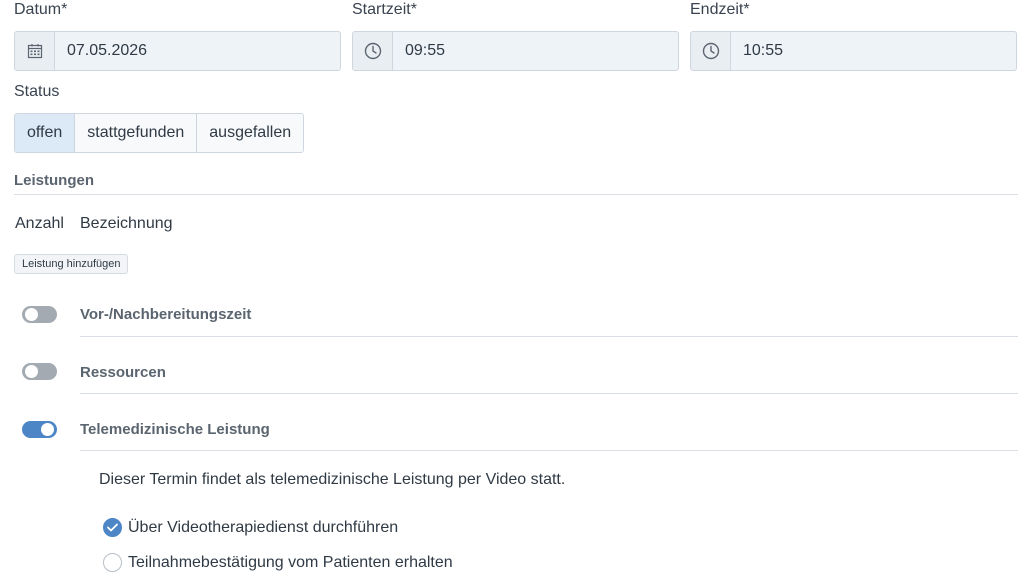 The width and height of the screenshot is (1032, 586). I want to click on checkmark-icon, so click(112, 527).